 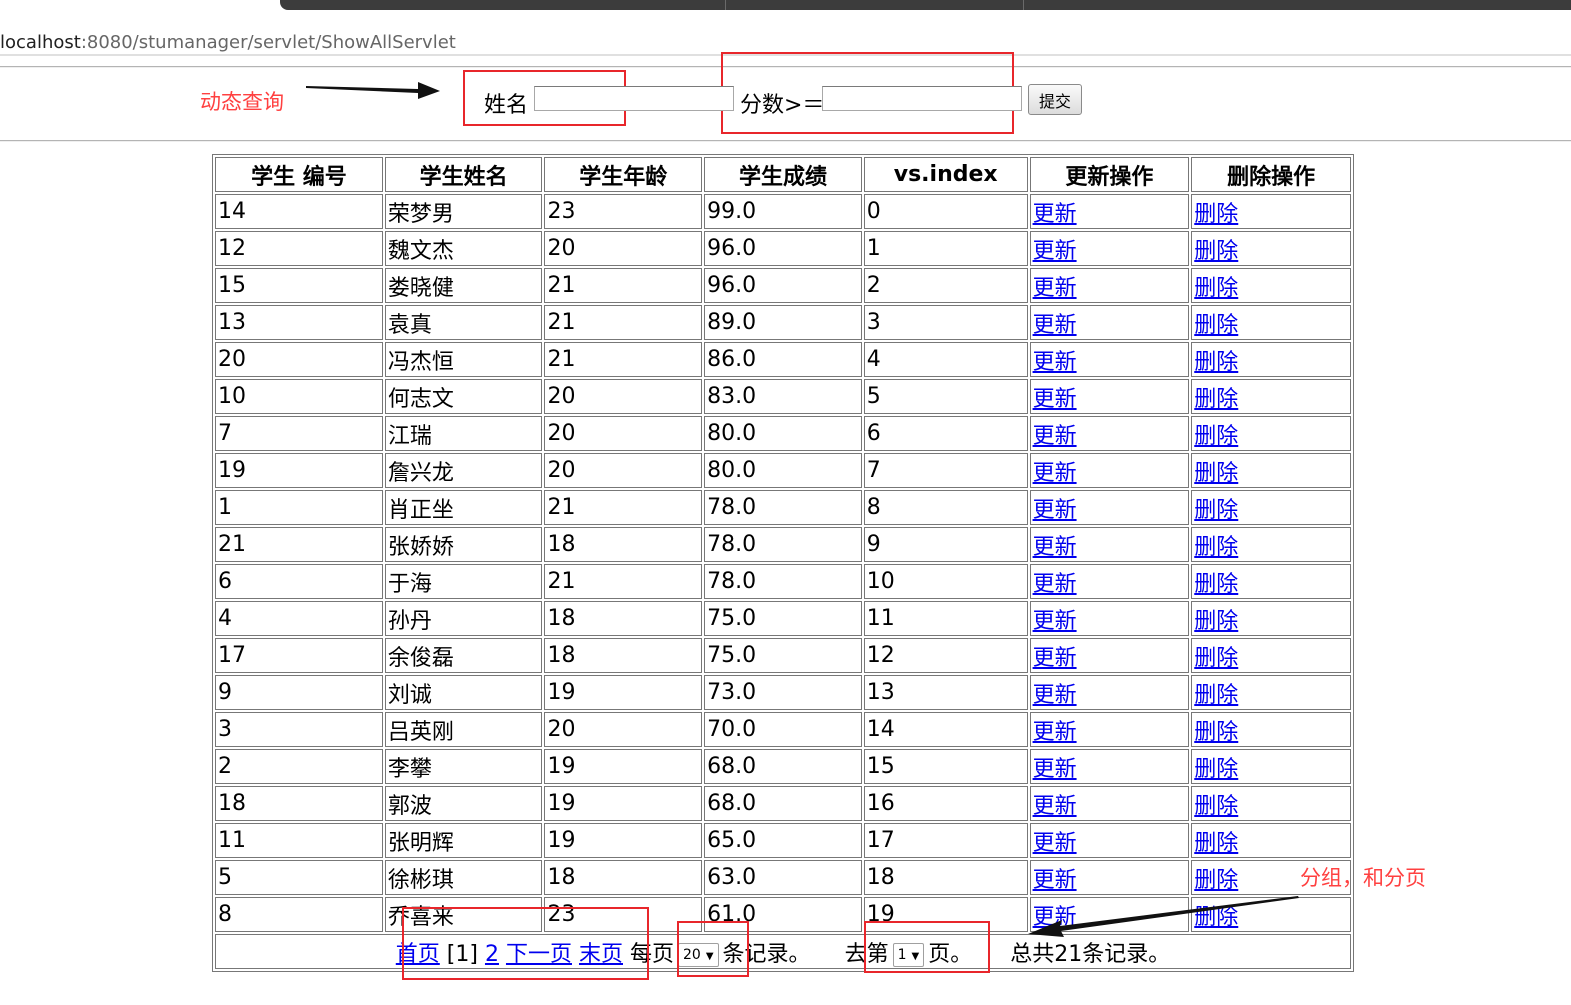 What do you see at coordinates (945, 544) in the screenshot?
I see `cell-index: 9` at bounding box center [945, 544].